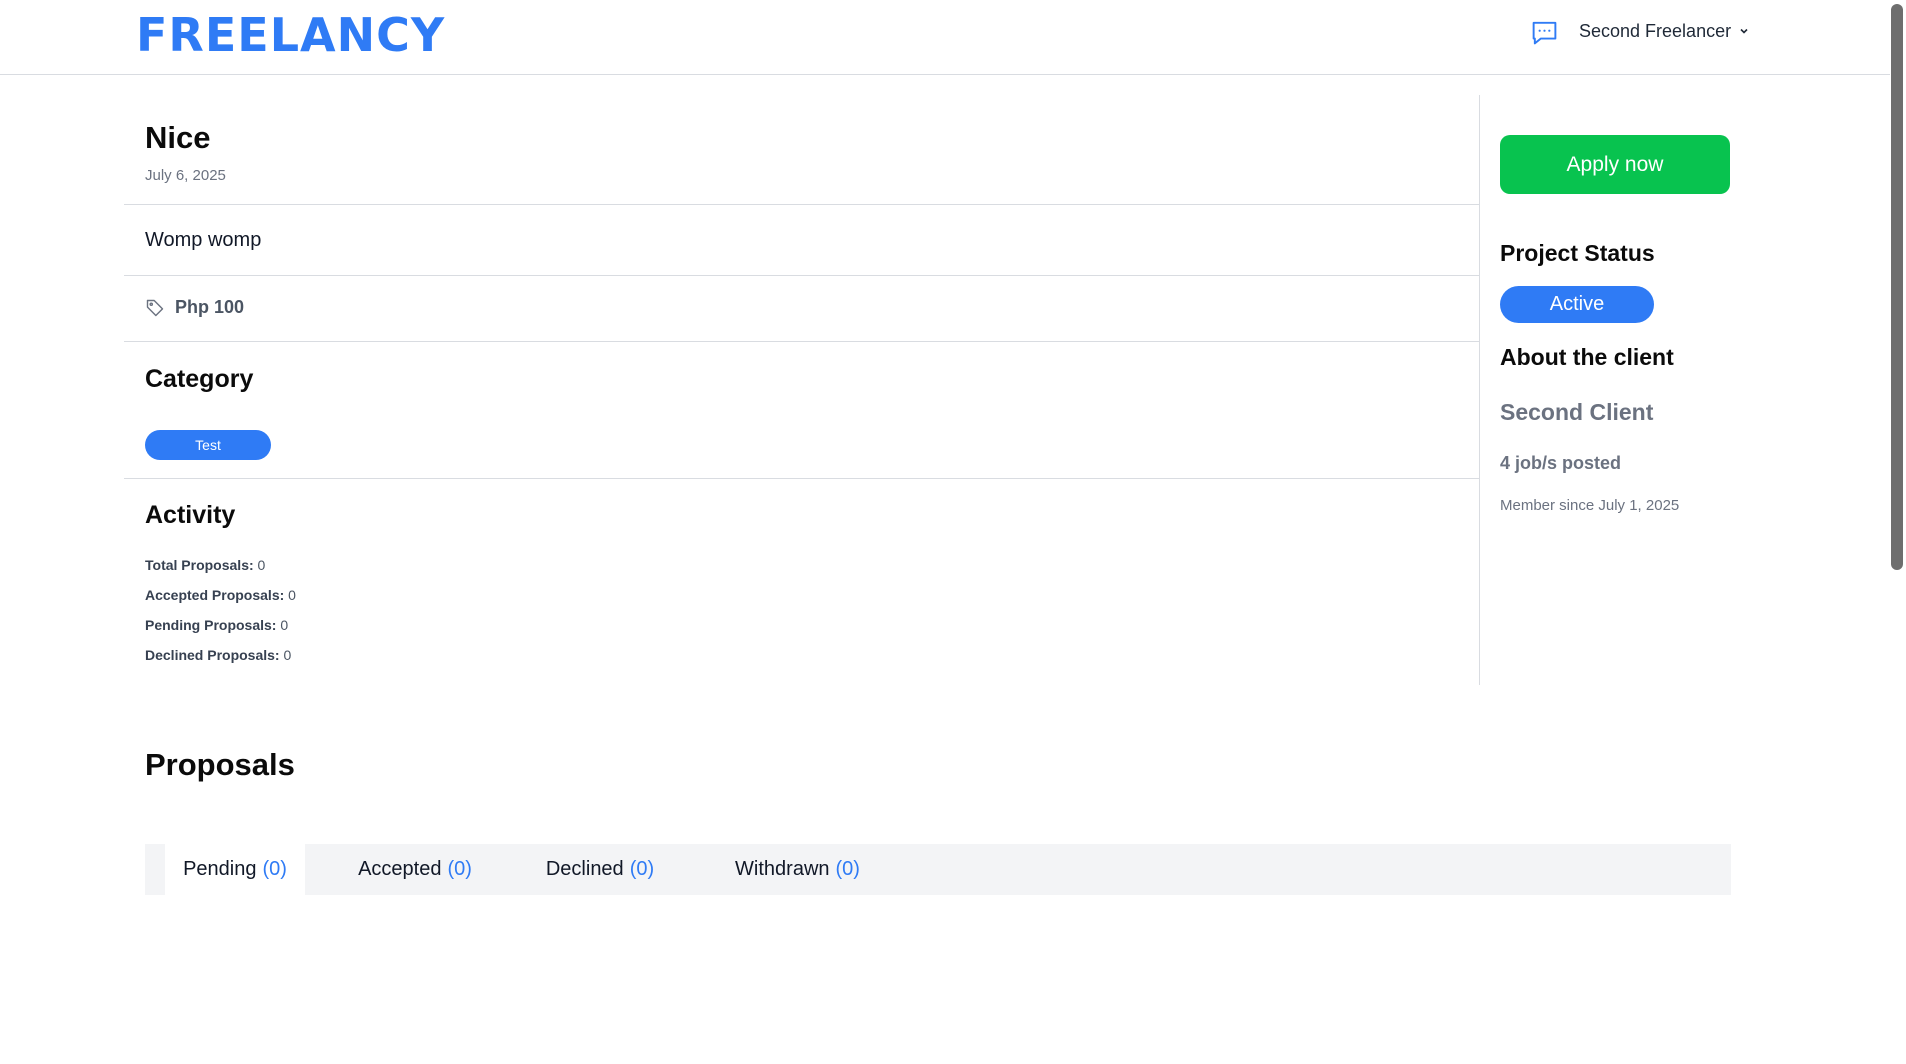  I want to click on page-scrollbar-thumb, so click(1897, 287).